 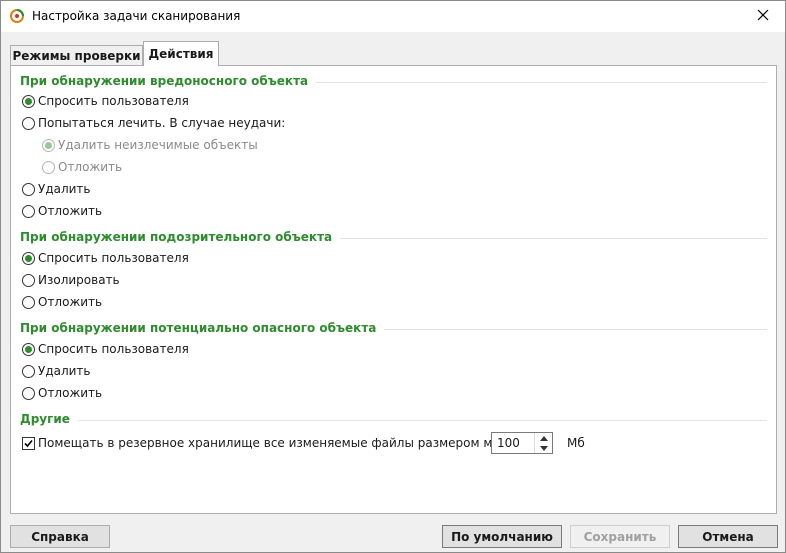 I want to click on size-limit-value: 100, so click(x=513, y=443).